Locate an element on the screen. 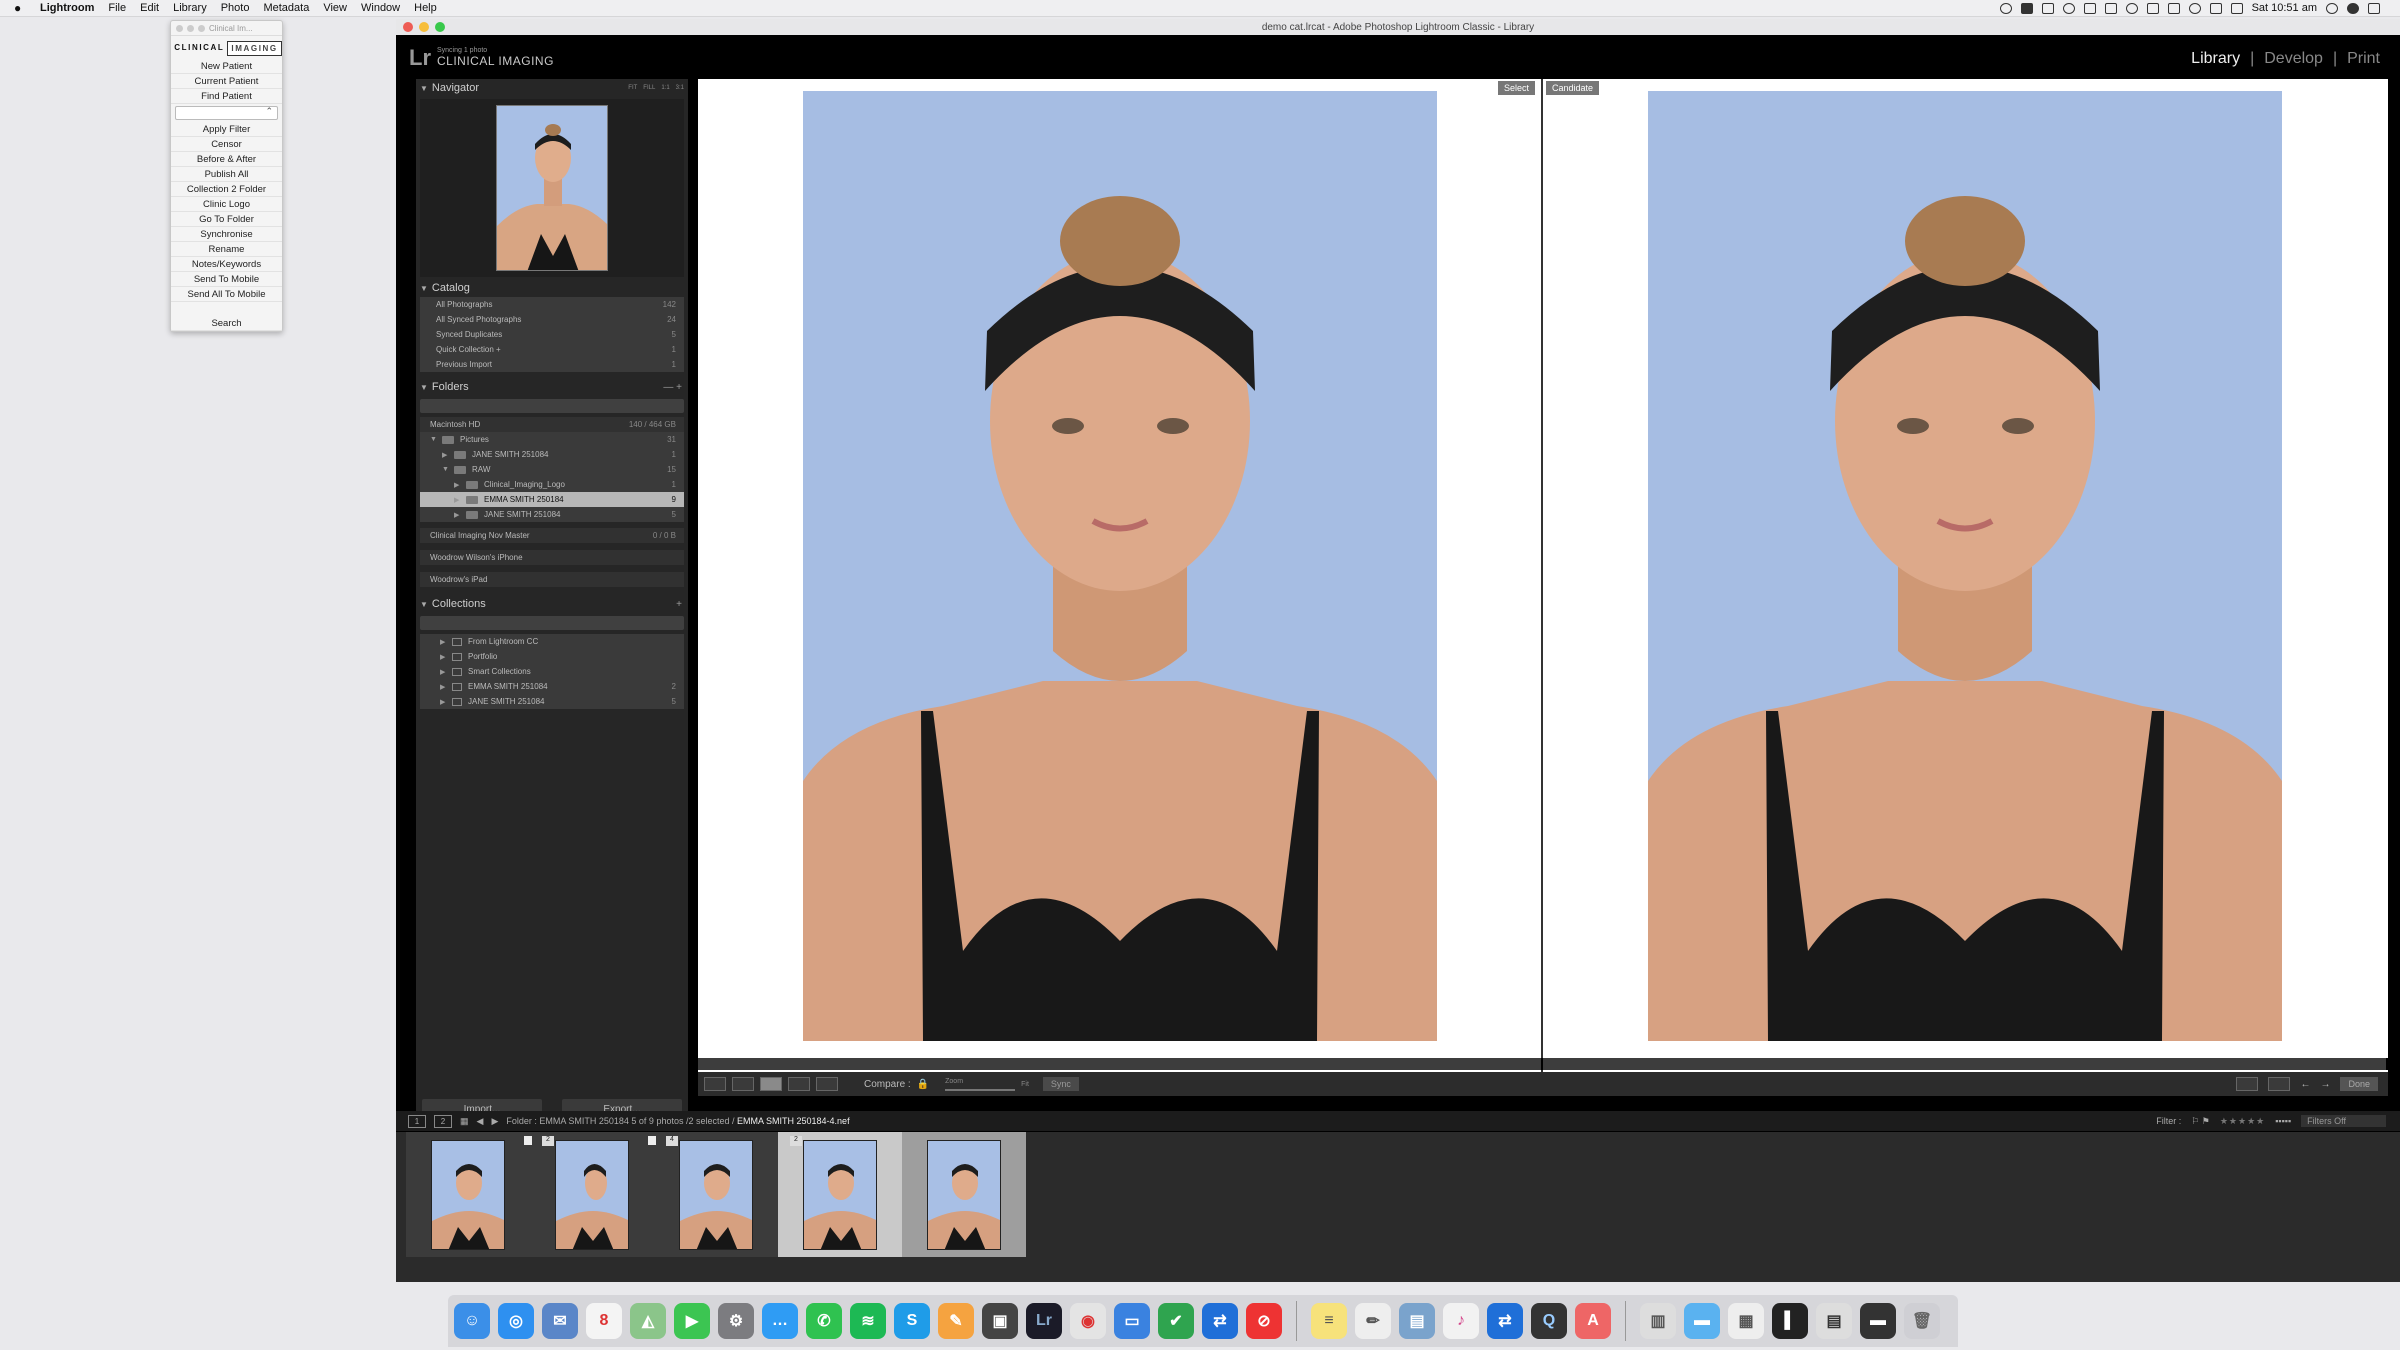  apple-icon: ● is located at coordinates (21, 8).